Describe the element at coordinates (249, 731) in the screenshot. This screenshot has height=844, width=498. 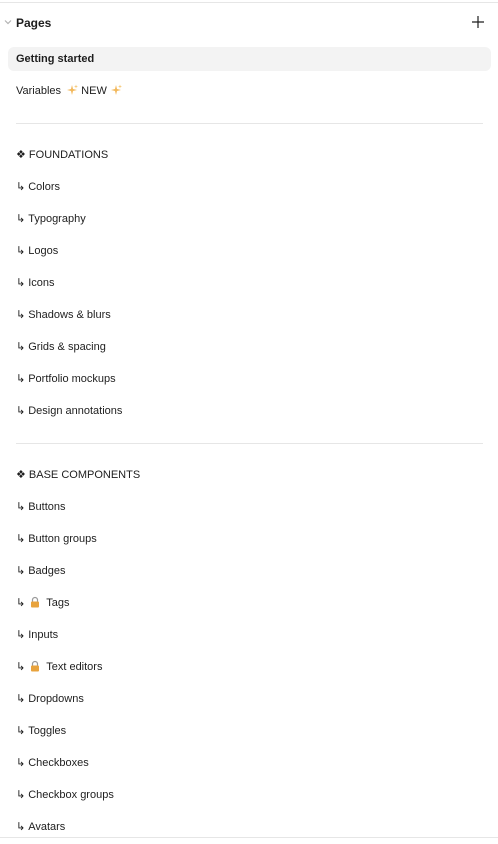
I see `page-item-toggles: ↳ Toggles` at that location.